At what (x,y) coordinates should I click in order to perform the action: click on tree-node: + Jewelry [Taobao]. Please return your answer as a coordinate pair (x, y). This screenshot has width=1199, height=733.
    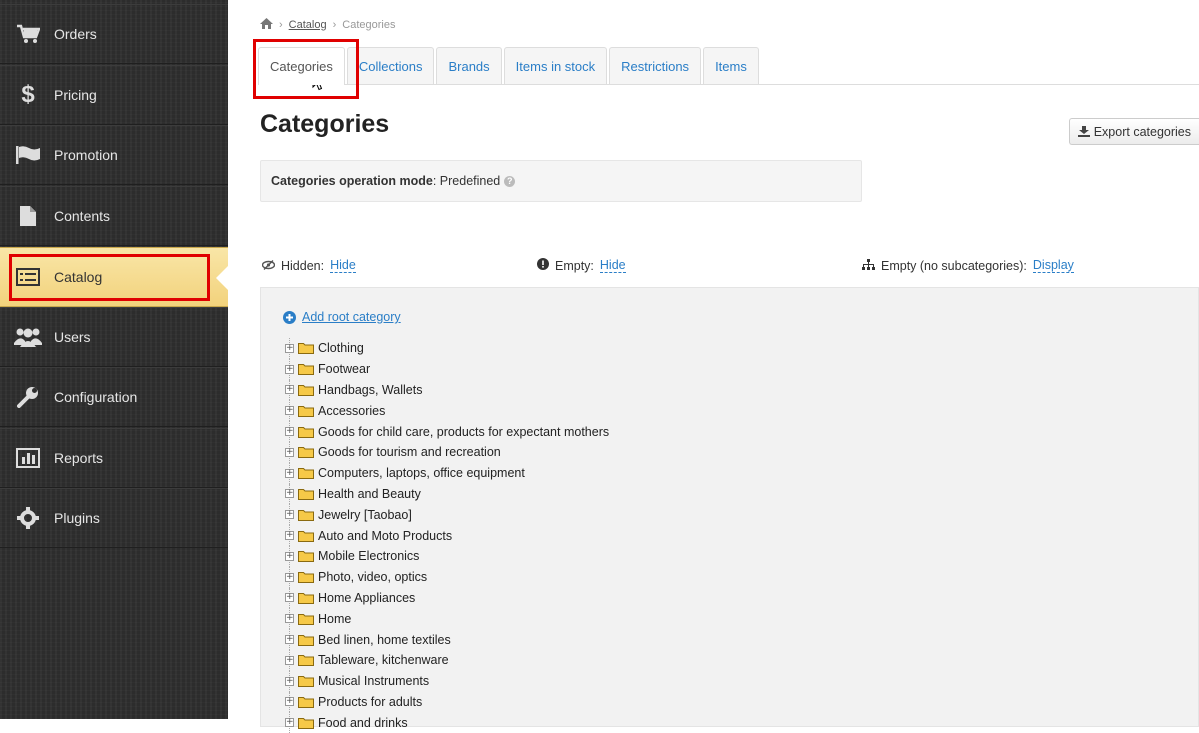
    Looking at the image, I should click on (447, 514).